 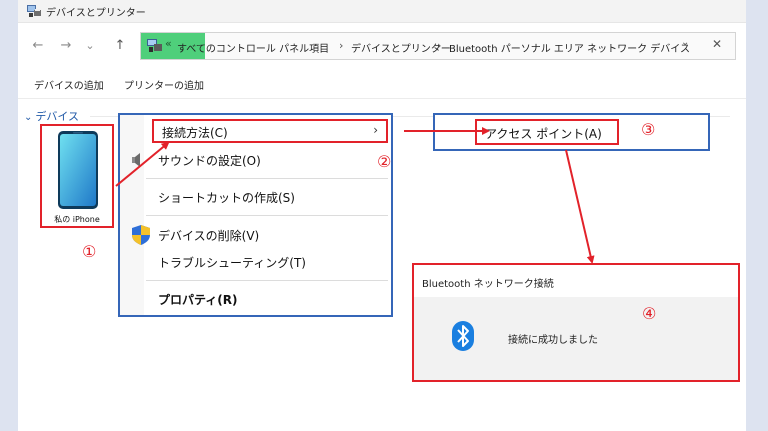 I want to click on device-label: 私の iPhone, so click(x=77, y=219).